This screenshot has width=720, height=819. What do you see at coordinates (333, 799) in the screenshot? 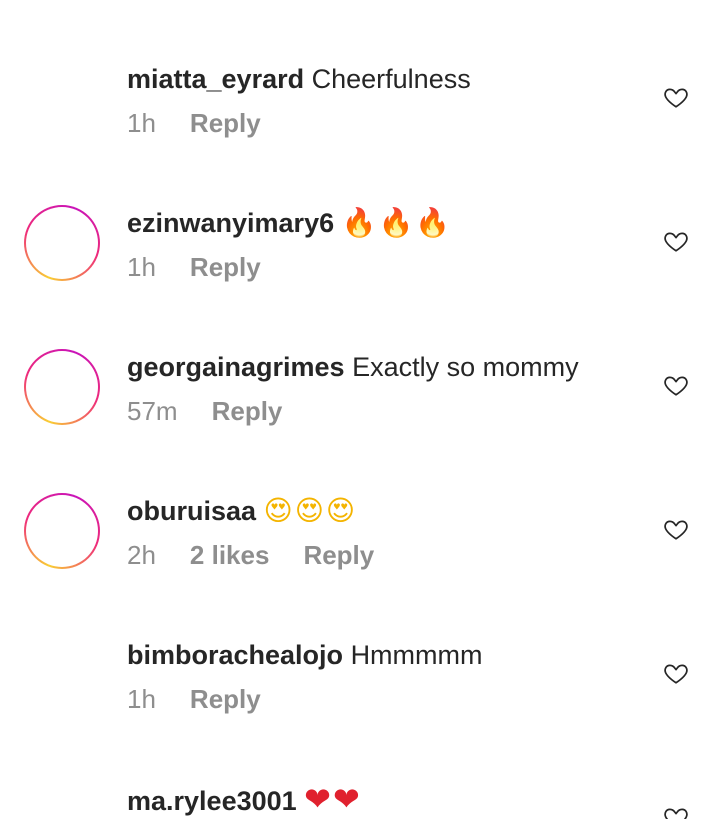
I see `red-heart-emoji: ❤❤` at bounding box center [333, 799].